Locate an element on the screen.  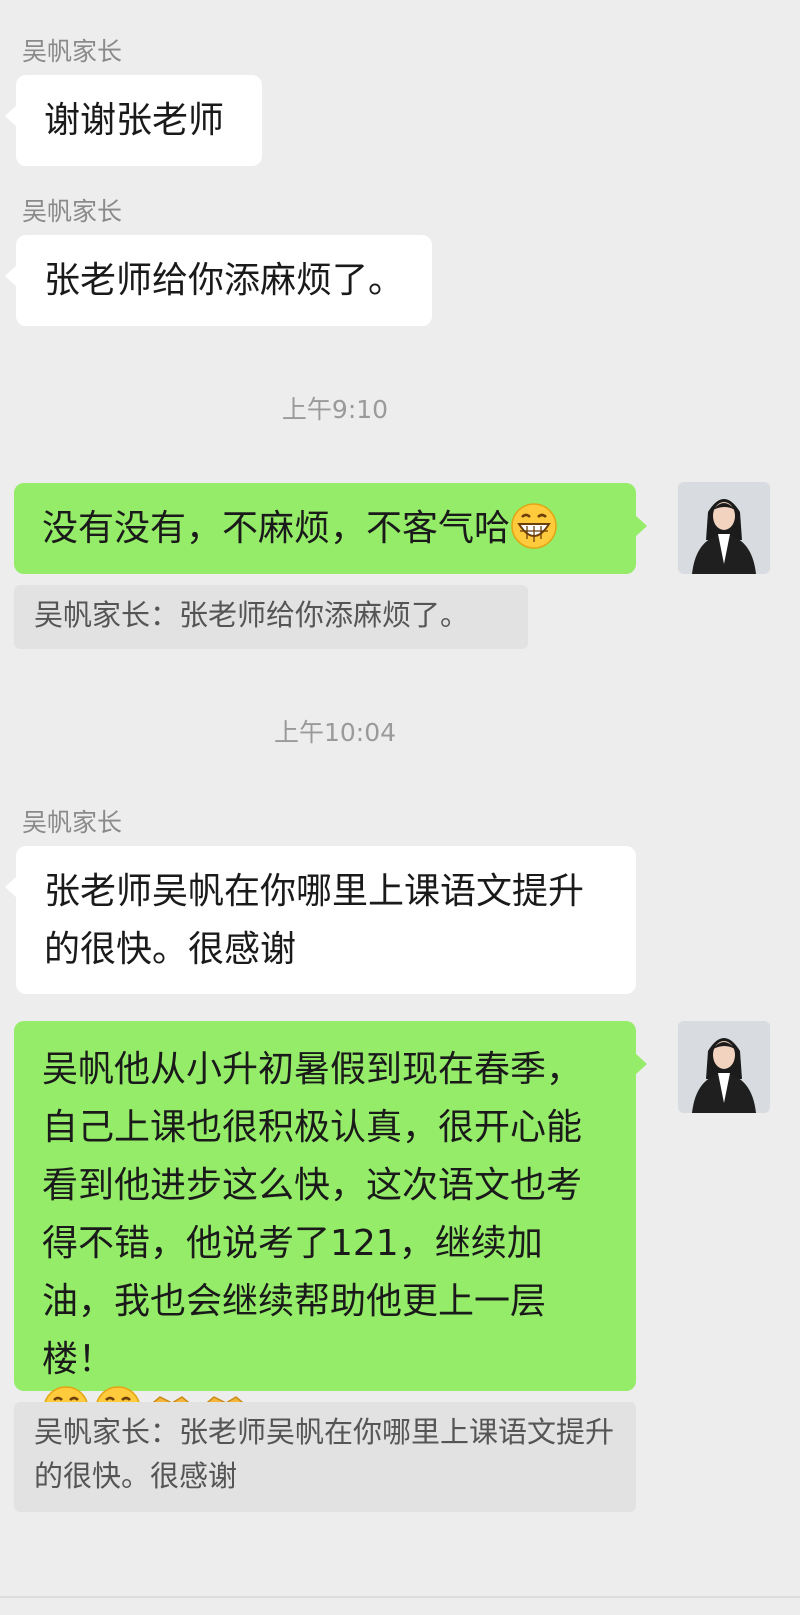
message-text: 没有没有，不麻烦，不客气哈 is located at coordinates (276, 528).